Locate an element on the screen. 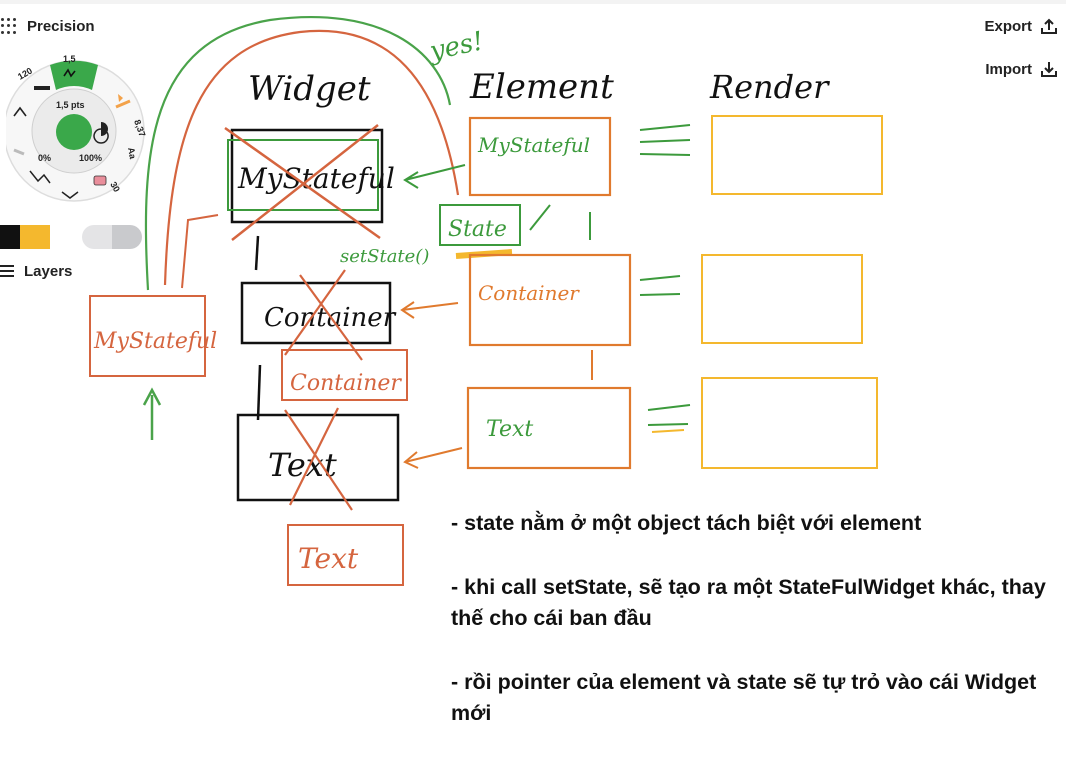 Image resolution: width=1066 pixels, height=778 pixels. widget-mystateful-label: MyStateful is located at coordinates (316, 178).